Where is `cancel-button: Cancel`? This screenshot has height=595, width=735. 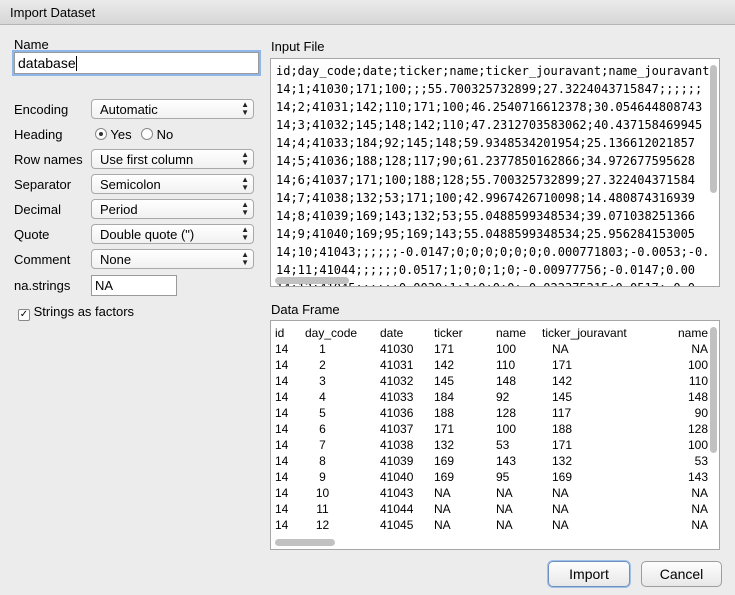
cancel-button: Cancel is located at coordinates (681, 574).